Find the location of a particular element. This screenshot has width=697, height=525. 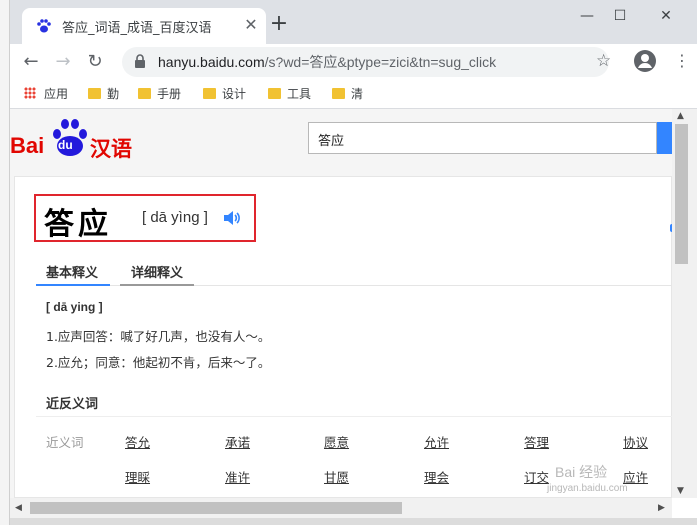

synonym-link: 允许 is located at coordinates (436, 441).